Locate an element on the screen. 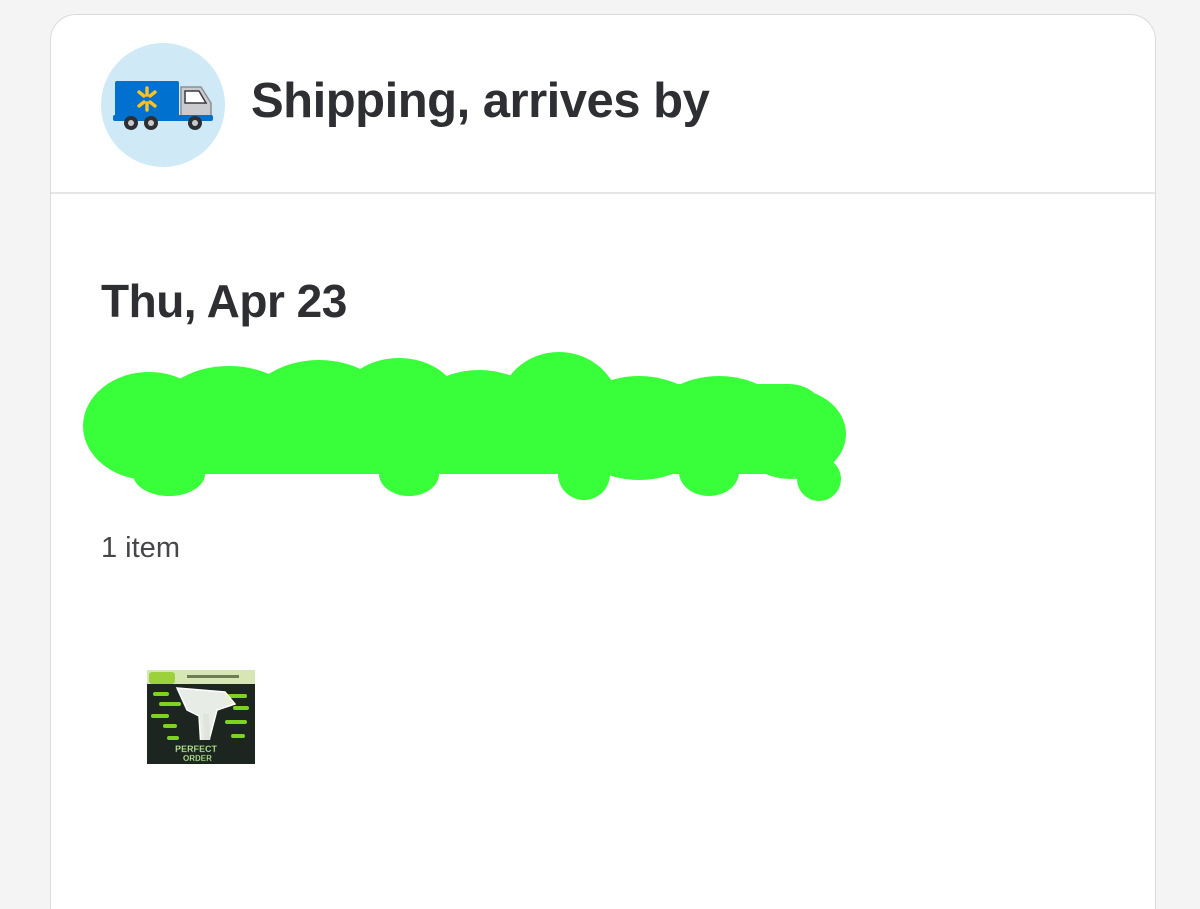  delivery-truck-badge is located at coordinates (163, 105).